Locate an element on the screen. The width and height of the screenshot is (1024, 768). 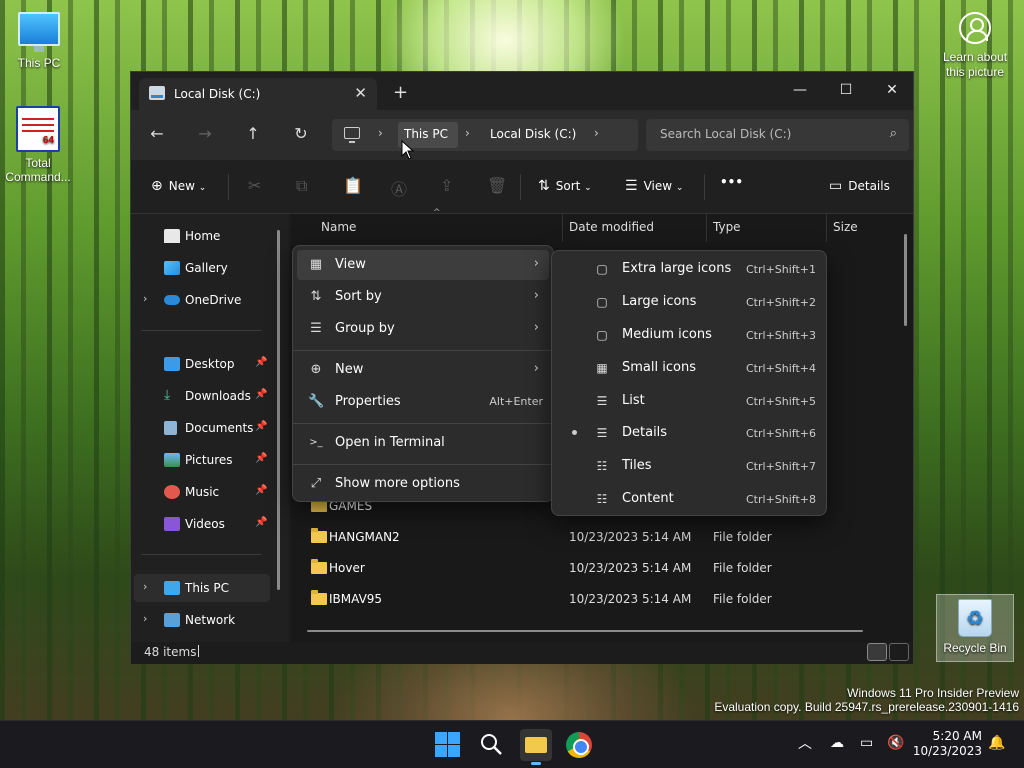
tab-local-disk: Local Disk (C:) ✕ is located at coordinates (258, 94).